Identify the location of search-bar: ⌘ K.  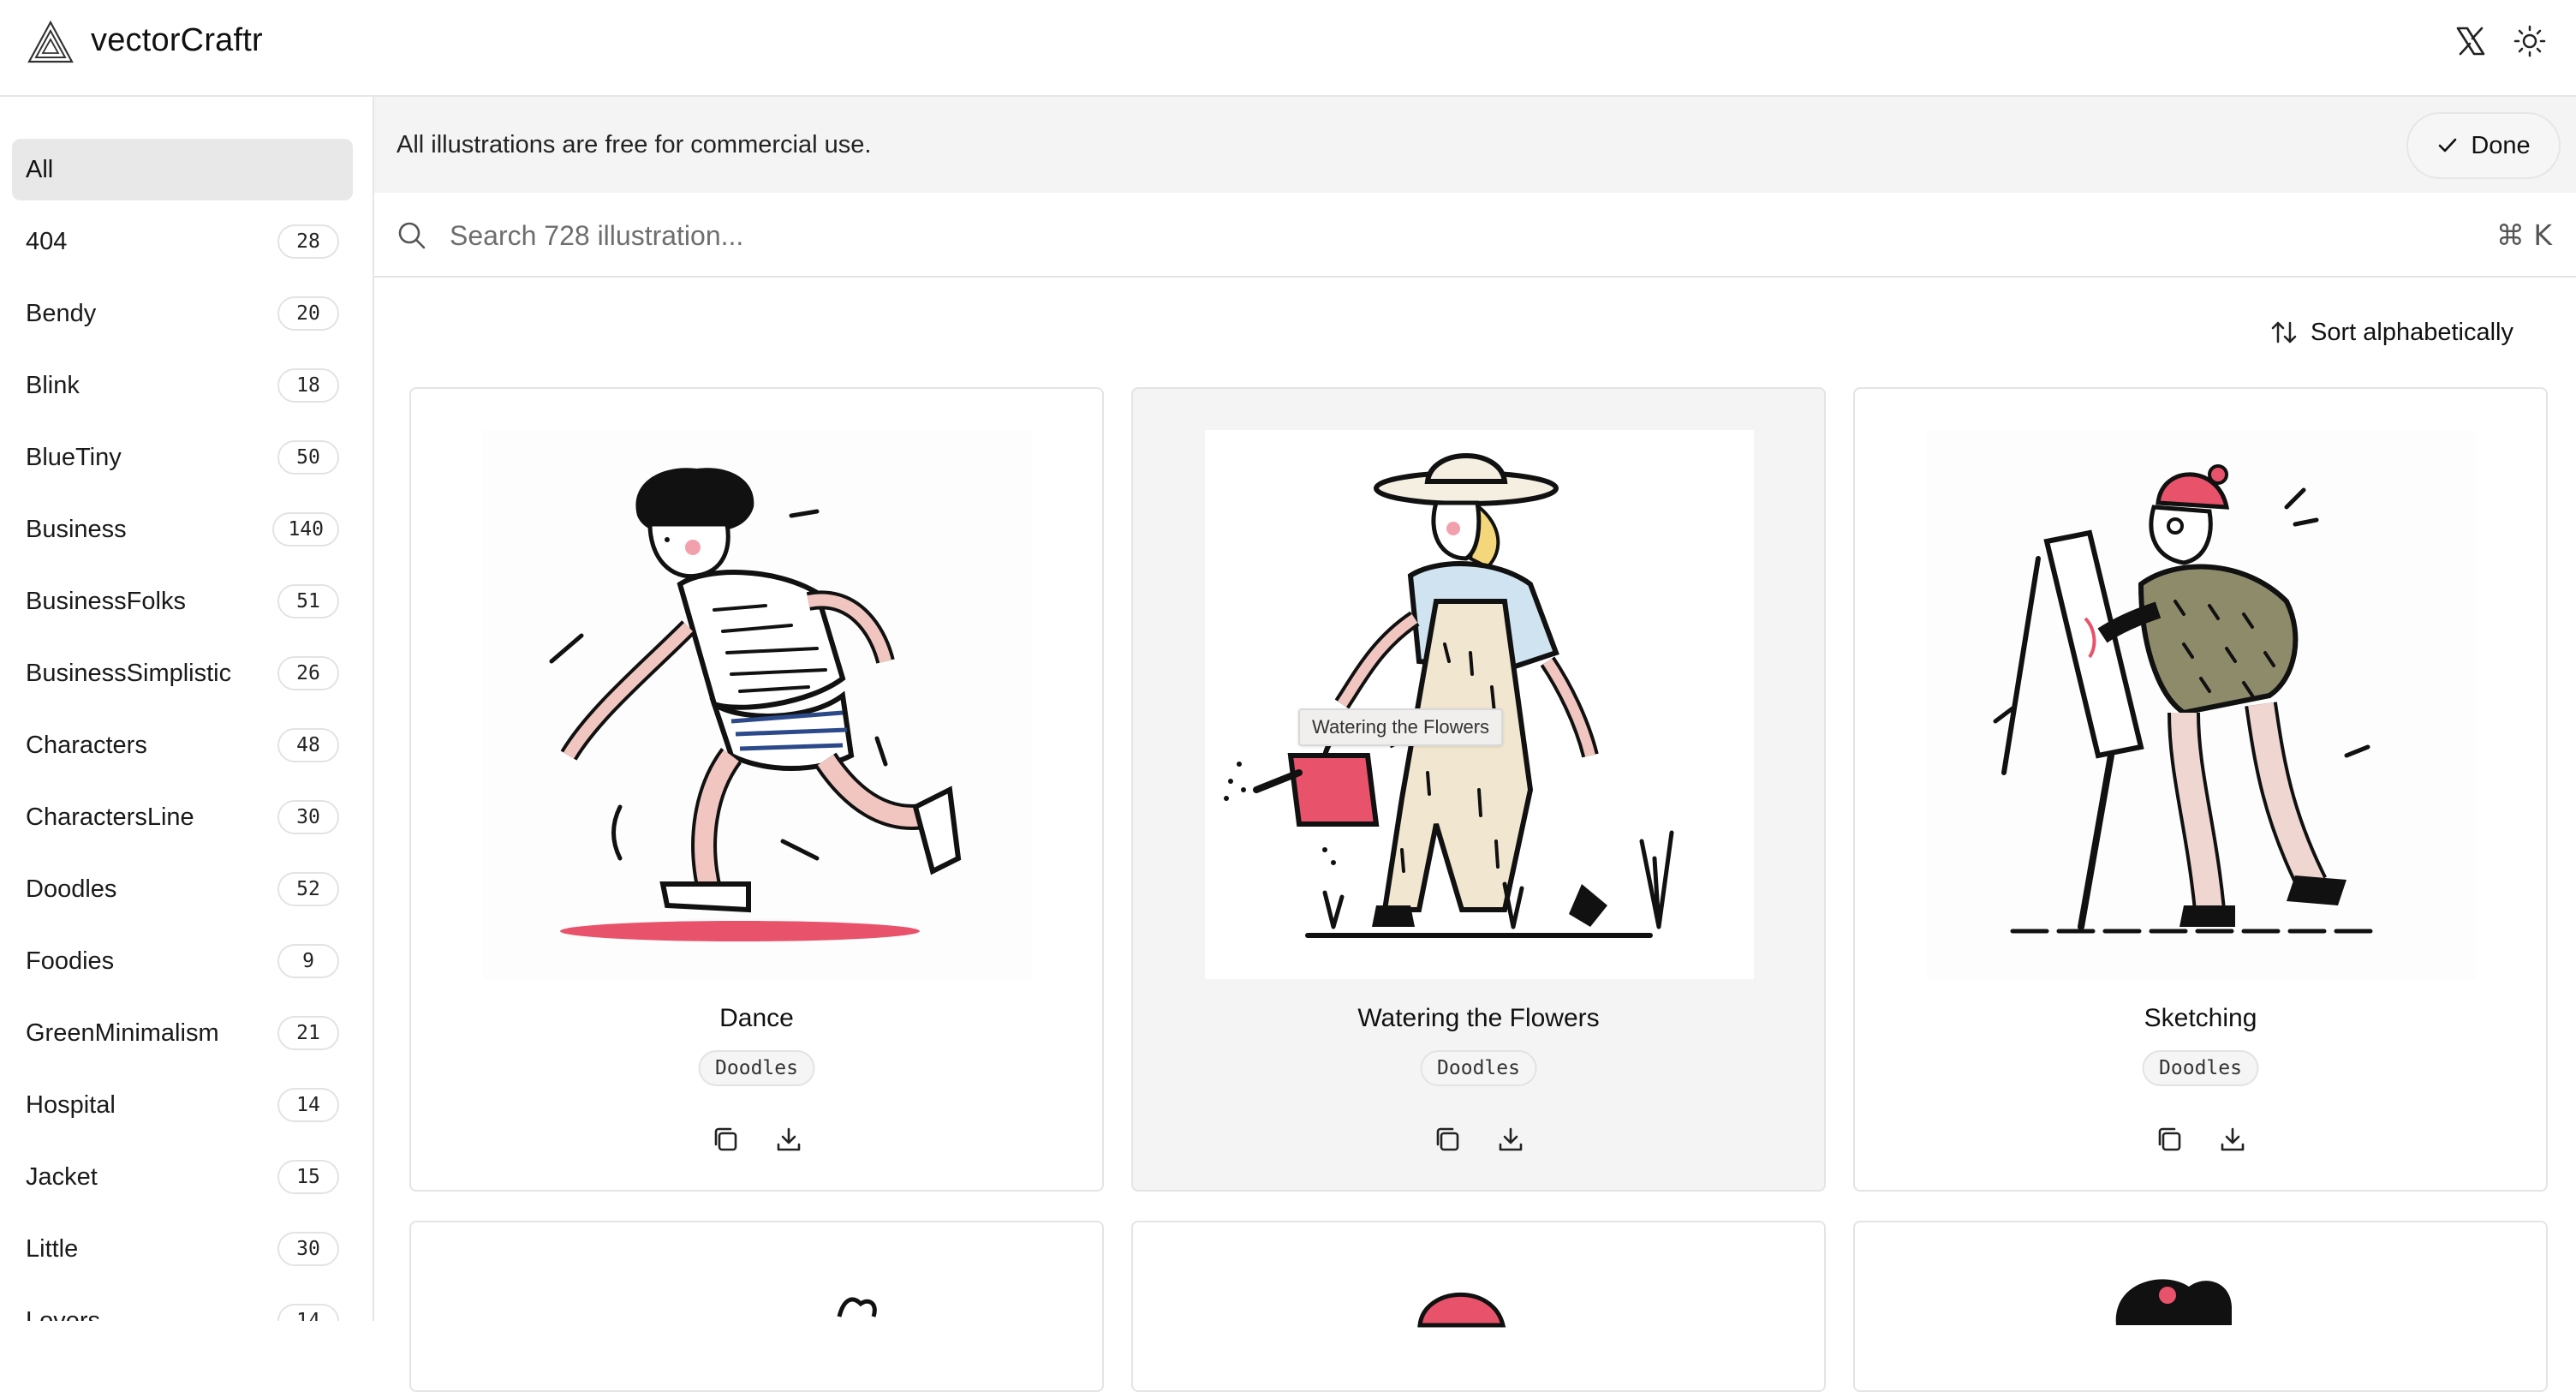
(1475, 235).